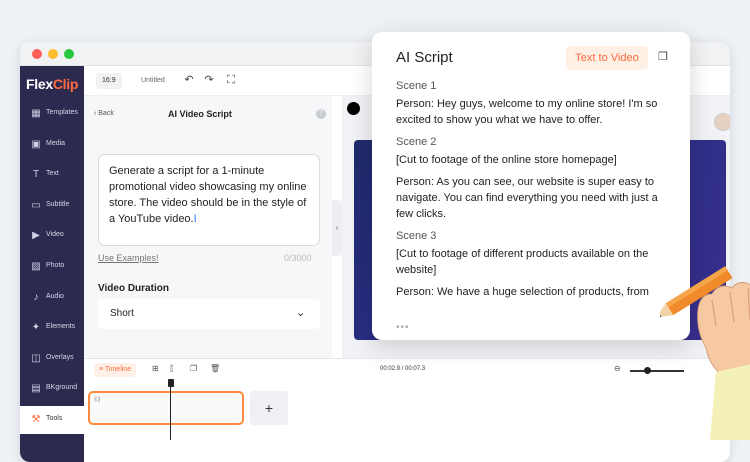  I want to click on text-to-video-button: Text to Video, so click(607, 58).